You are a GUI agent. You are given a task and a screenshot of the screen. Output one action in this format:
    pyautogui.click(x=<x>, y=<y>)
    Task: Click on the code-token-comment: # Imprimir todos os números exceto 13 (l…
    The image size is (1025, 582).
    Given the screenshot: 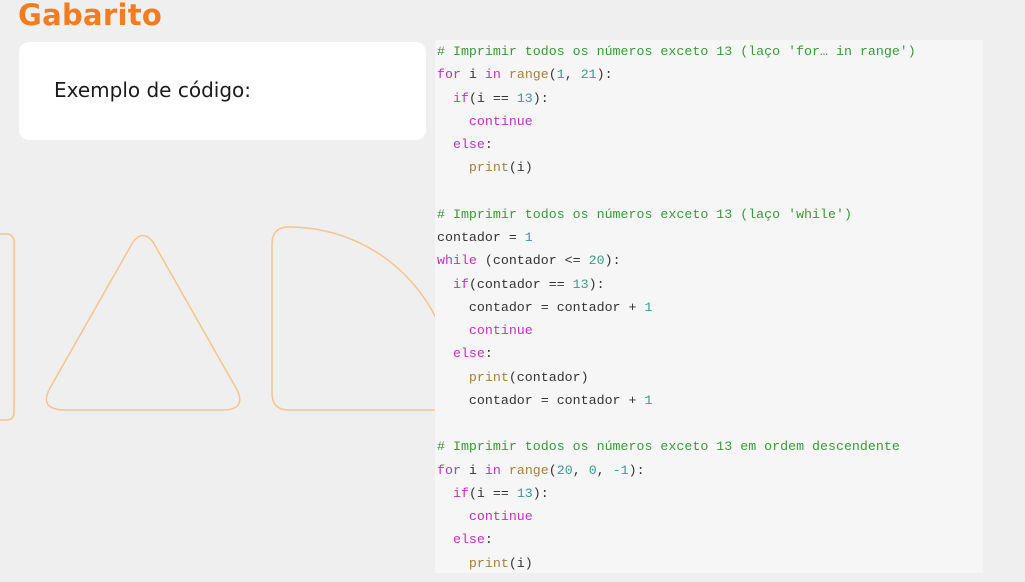 What is the action you would take?
    pyautogui.click(x=644, y=214)
    